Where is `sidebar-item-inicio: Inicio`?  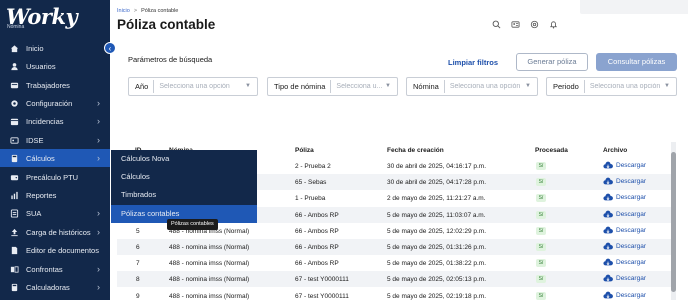
sidebar-item-inicio: Inicio is located at coordinates (55, 48).